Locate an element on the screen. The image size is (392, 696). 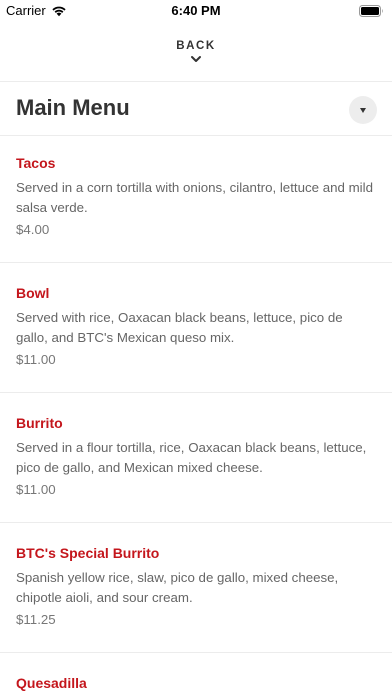
caret-down-icon is located at coordinates (363, 110).